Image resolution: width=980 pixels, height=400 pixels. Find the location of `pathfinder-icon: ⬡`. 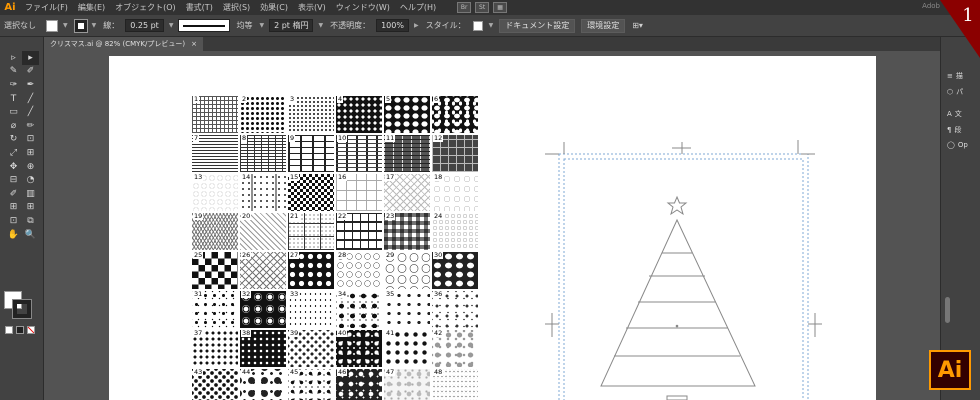

pathfinder-icon: ⬡ is located at coordinates (950, 92).